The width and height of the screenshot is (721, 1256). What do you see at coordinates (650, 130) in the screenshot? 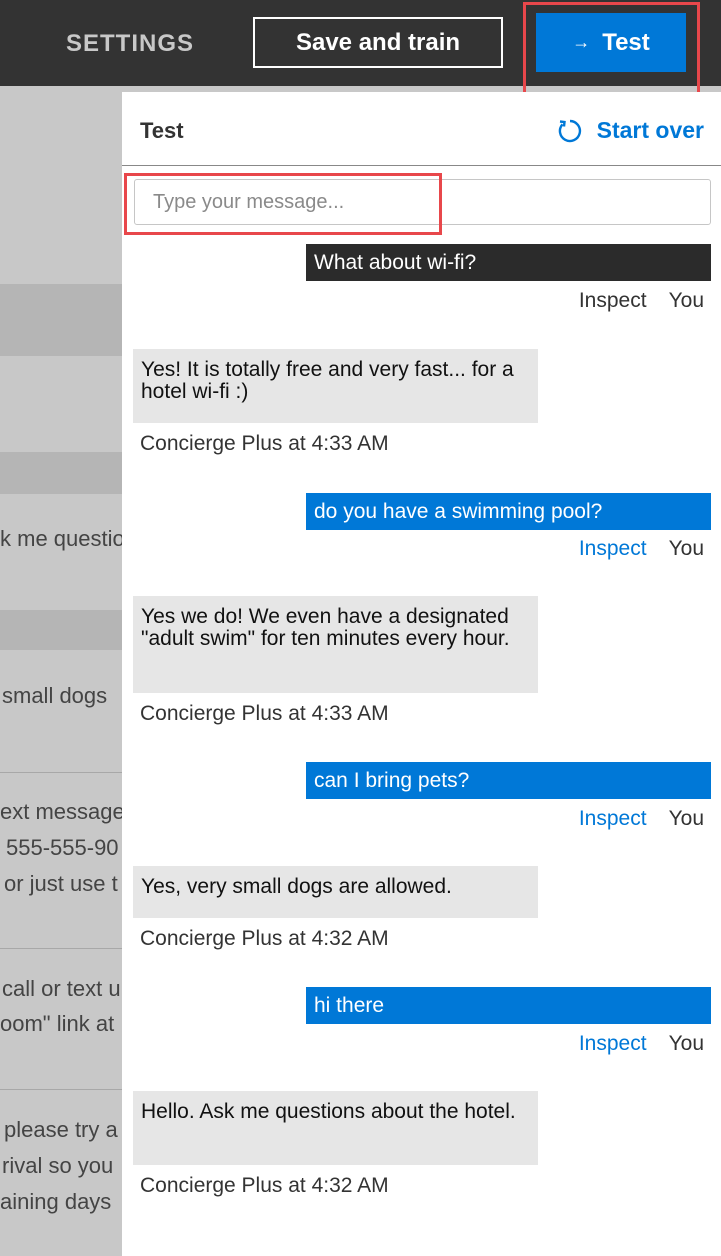
I see `start-over-label: Start over` at bounding box center [650, 130].